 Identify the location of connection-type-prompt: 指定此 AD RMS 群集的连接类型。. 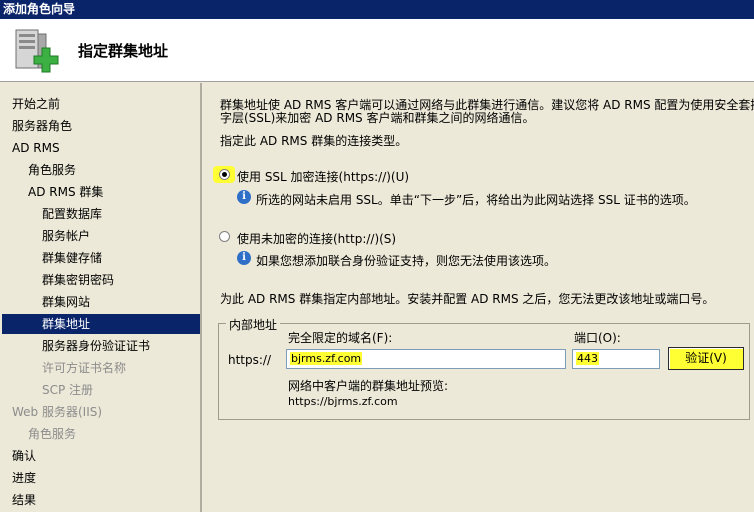
(314, 141).